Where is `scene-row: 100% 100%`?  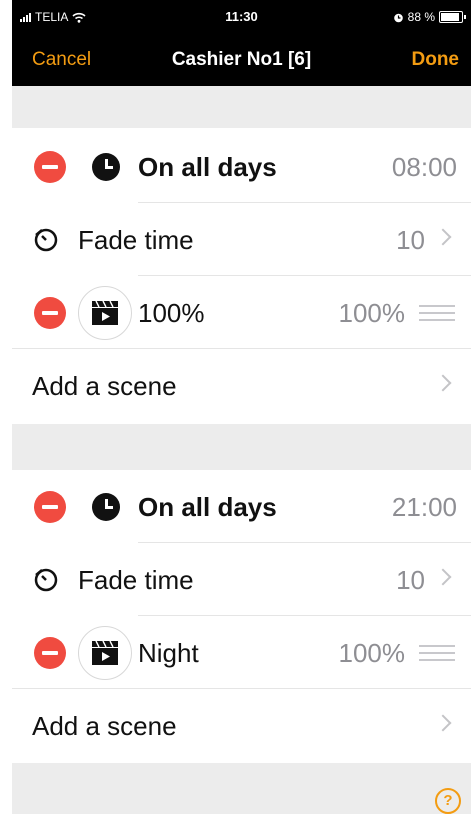
scene-row: 100% 100% is located at coordinates (241, 313).